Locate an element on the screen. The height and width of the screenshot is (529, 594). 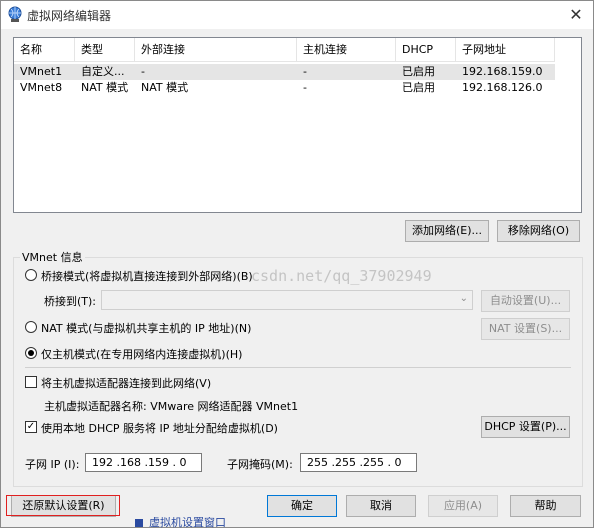
table-row: VMnet1 自定义... - - 已启用 192.168.159.0 is located at coordinates (284, 72).